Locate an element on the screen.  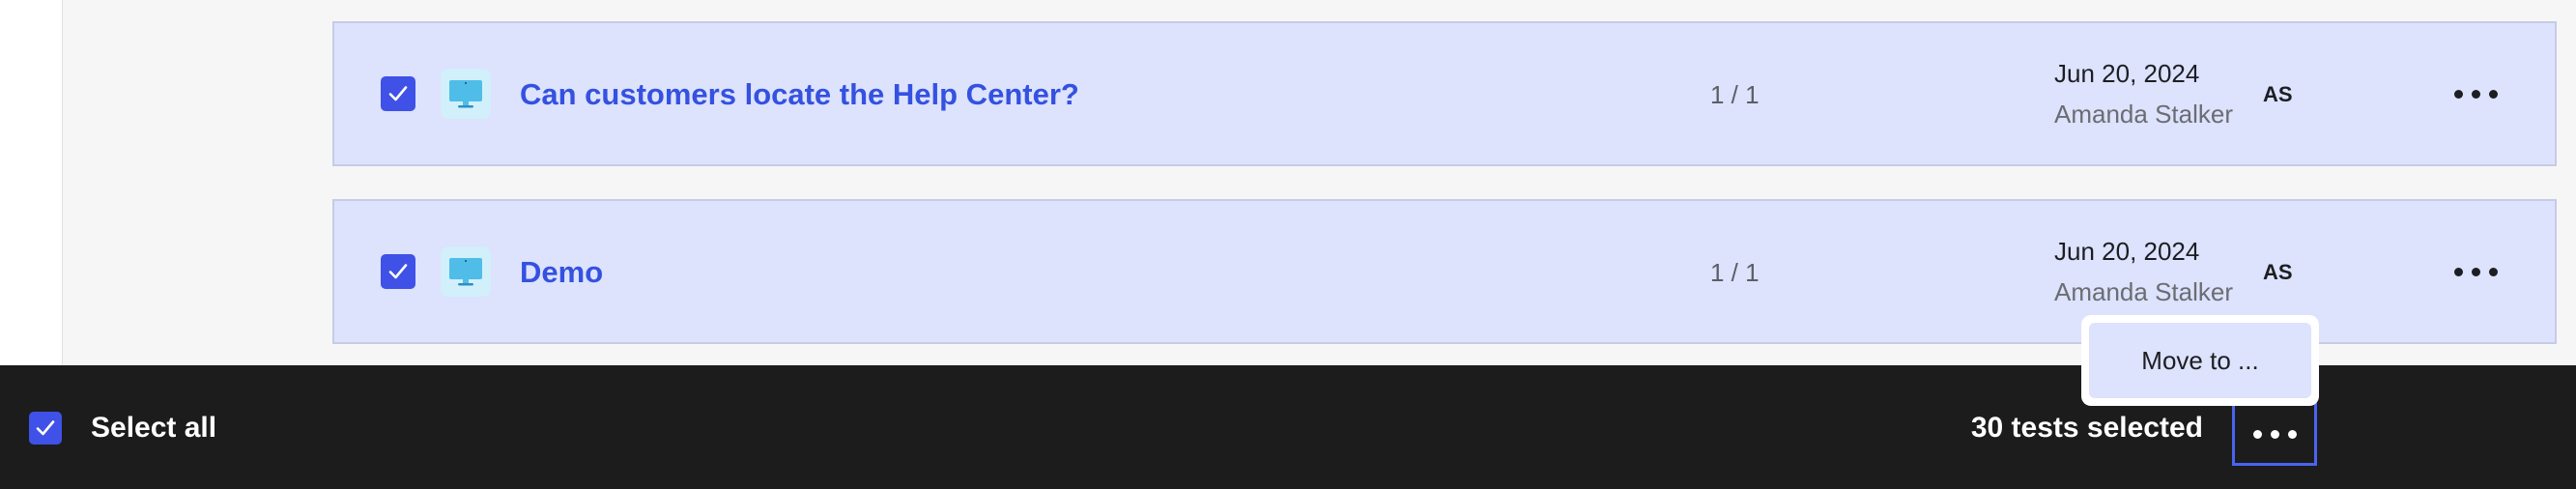
test-title-link: Demo is located at coordinates (562, 272).